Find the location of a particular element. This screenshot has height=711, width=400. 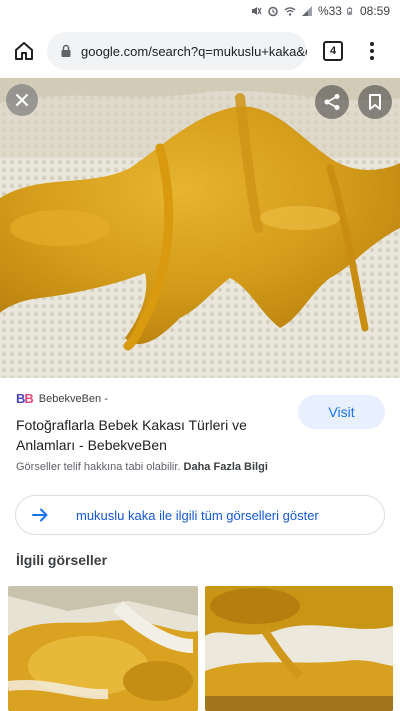

more-vert-icon is located at coordinates (372, 44).